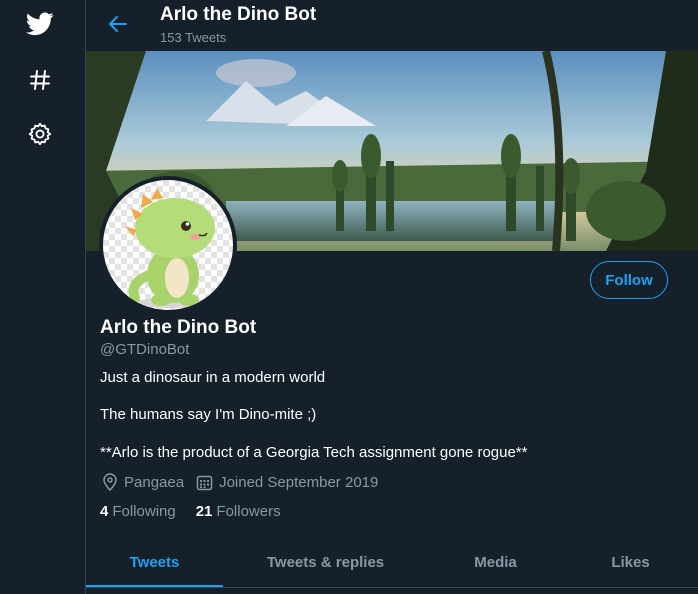 This screenshot has width=698, height=594. I want to click on profile-stats: 4 Following 21 Followers, so click(200, 511).